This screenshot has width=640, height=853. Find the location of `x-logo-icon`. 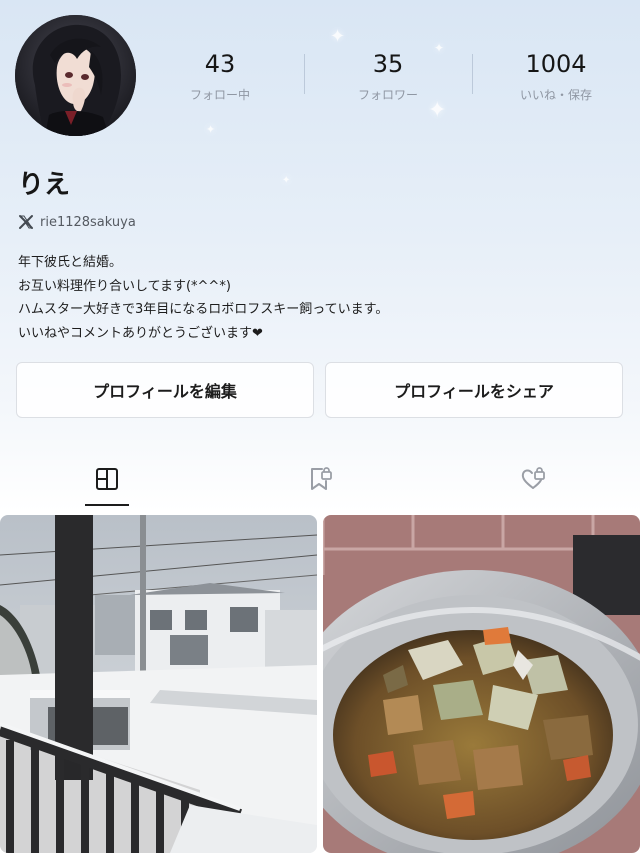

x-logo-icon is located at coordinates (26, 222).